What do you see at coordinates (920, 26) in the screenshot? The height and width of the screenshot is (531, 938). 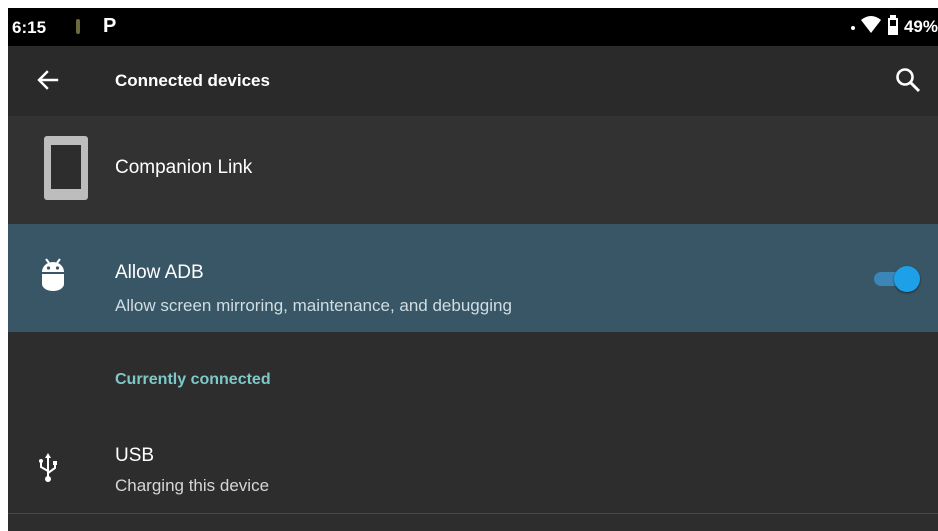 I see `battery-percent: 49%` at bounding box center [920, 26].